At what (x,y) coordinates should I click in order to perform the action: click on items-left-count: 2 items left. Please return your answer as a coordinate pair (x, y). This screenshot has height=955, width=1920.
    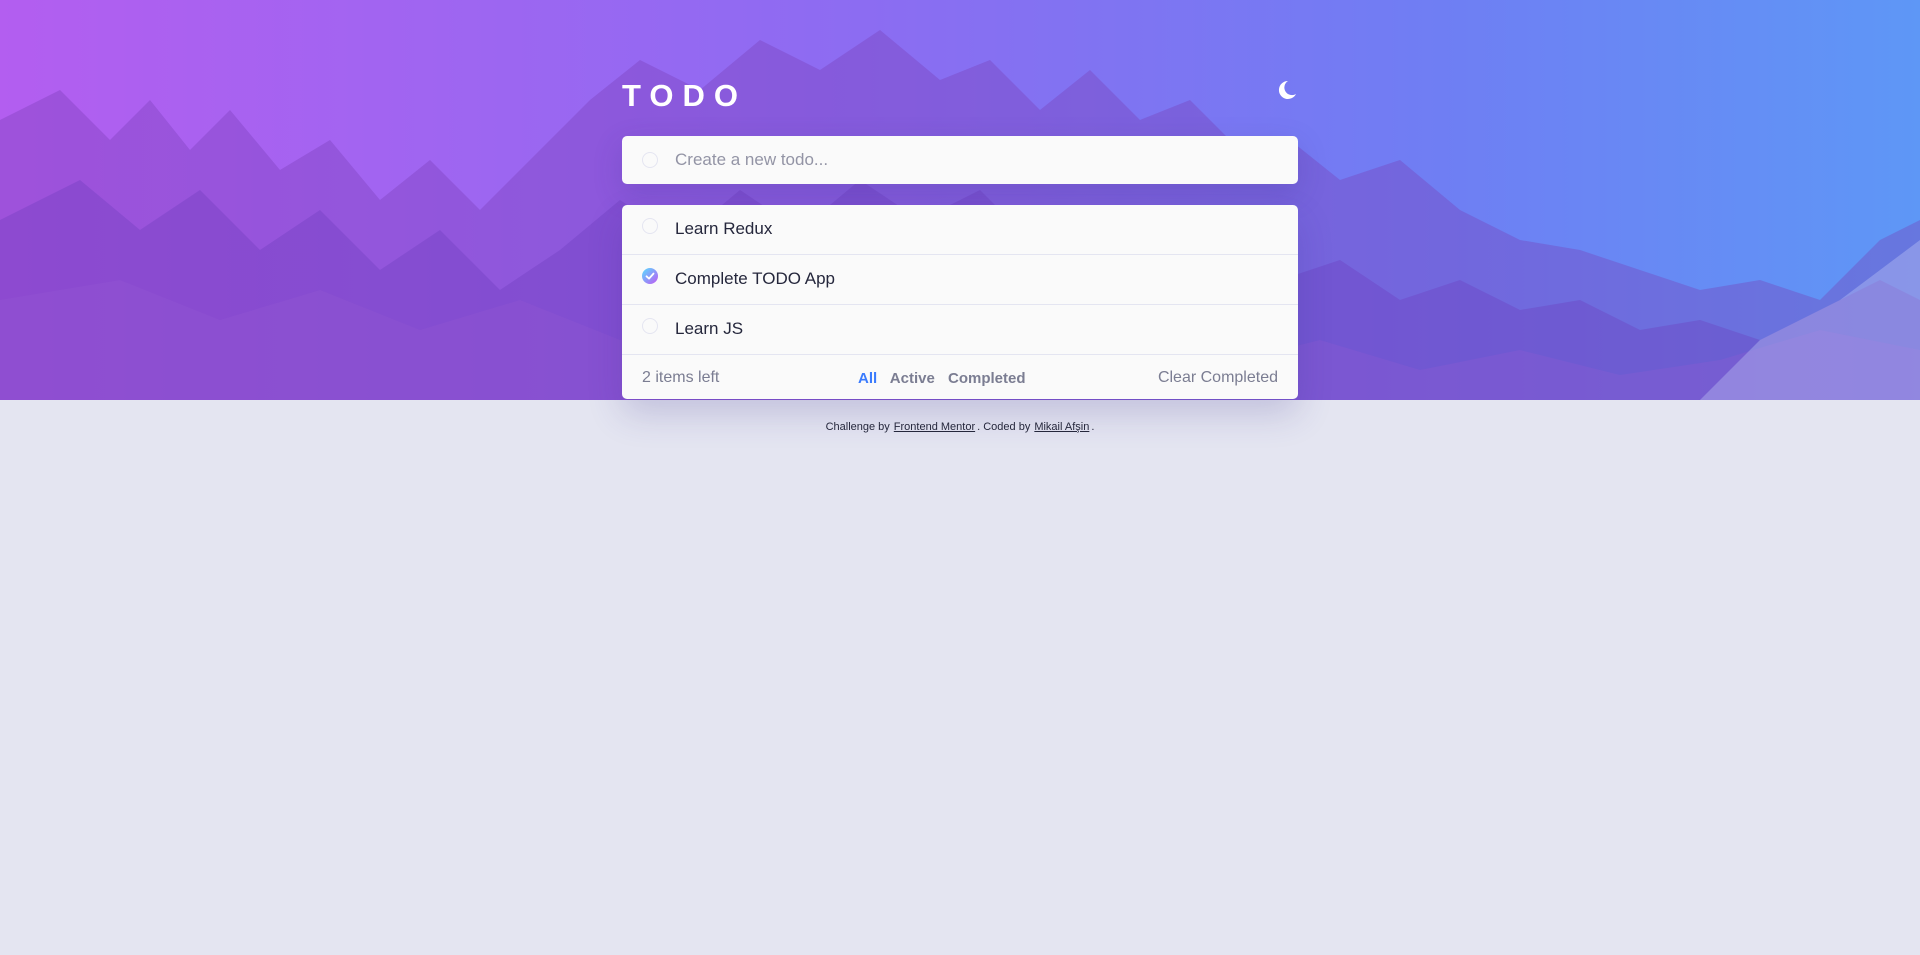
    Looking at the image, I should click on (681, 377).